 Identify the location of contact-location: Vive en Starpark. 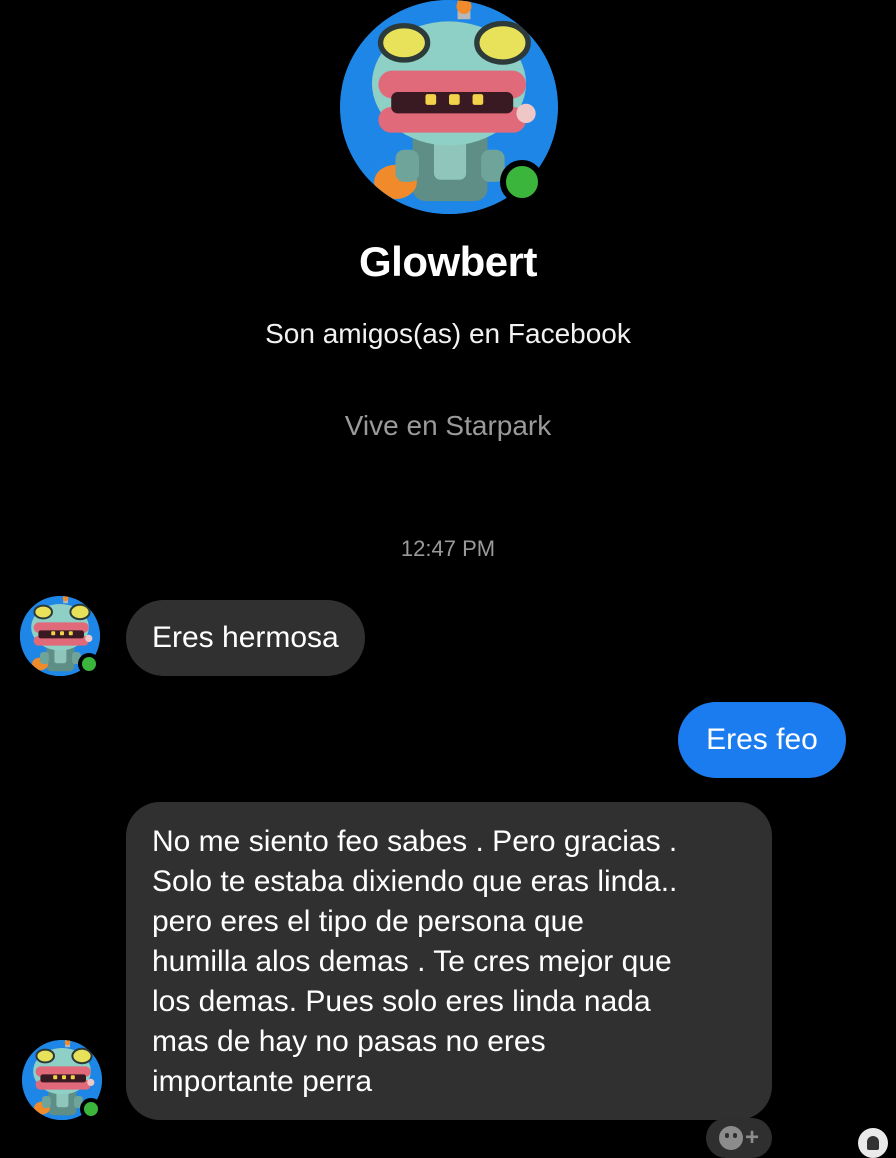
(448, 425).